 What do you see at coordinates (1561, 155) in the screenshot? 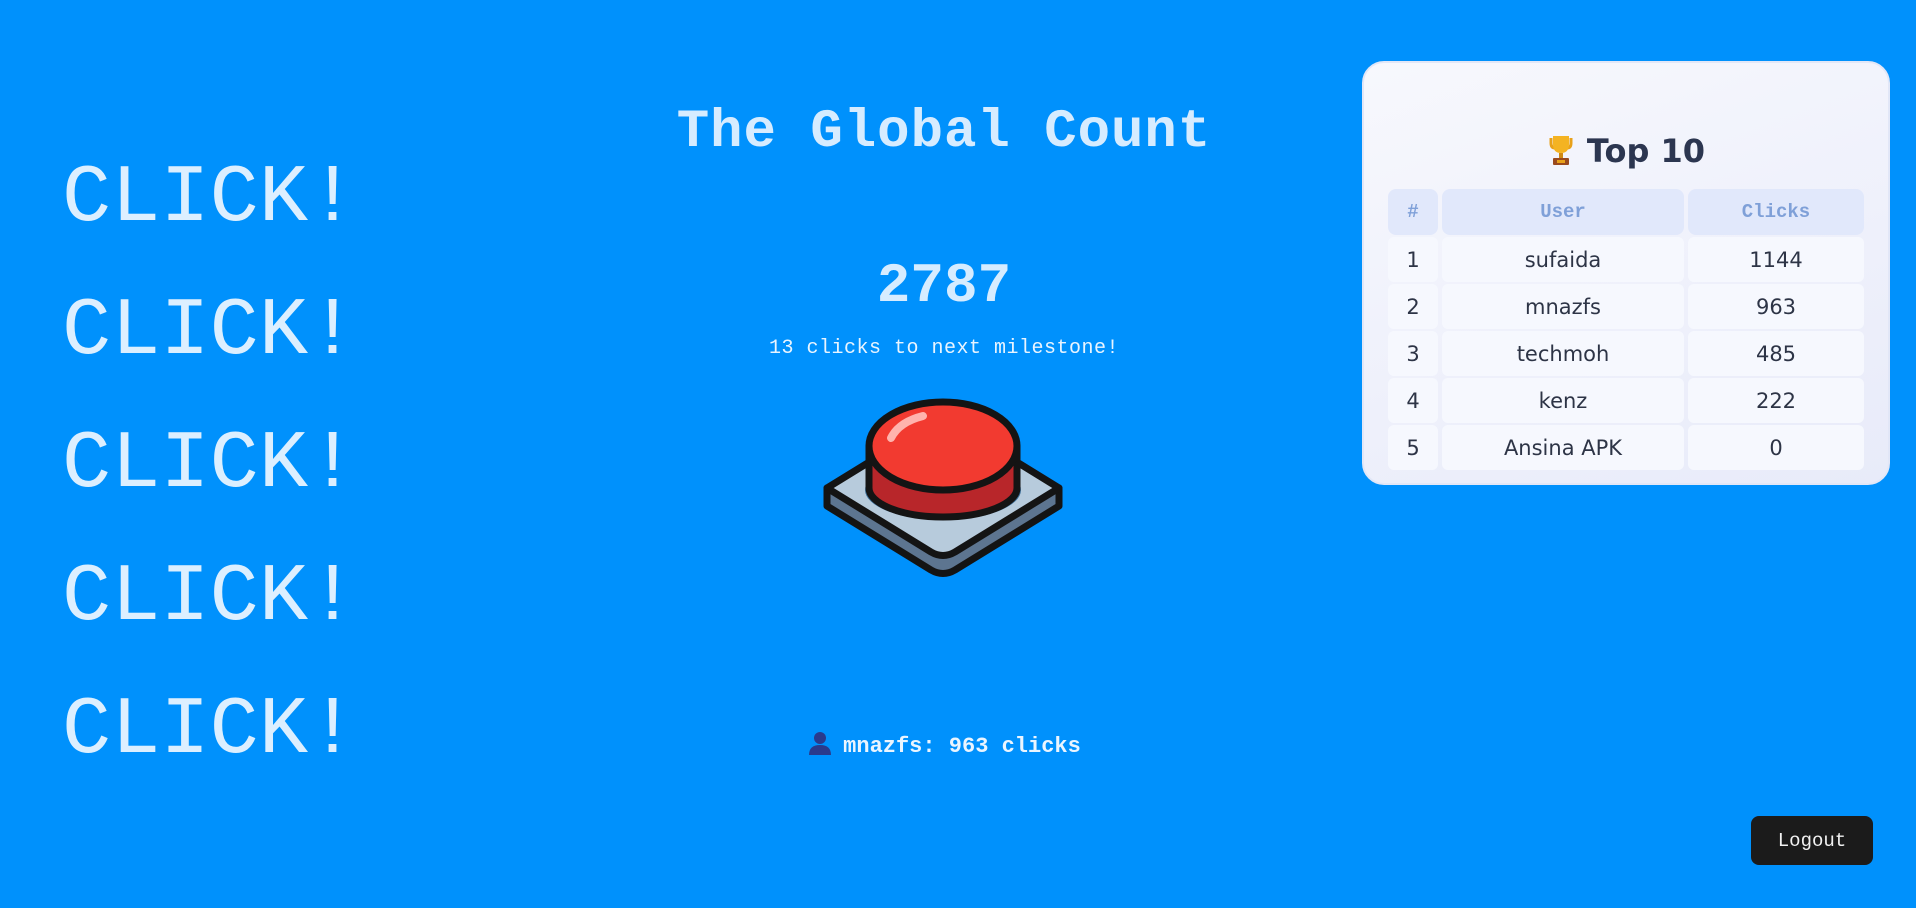
I see `trophy-icon` at bounding box center [1561, 155].